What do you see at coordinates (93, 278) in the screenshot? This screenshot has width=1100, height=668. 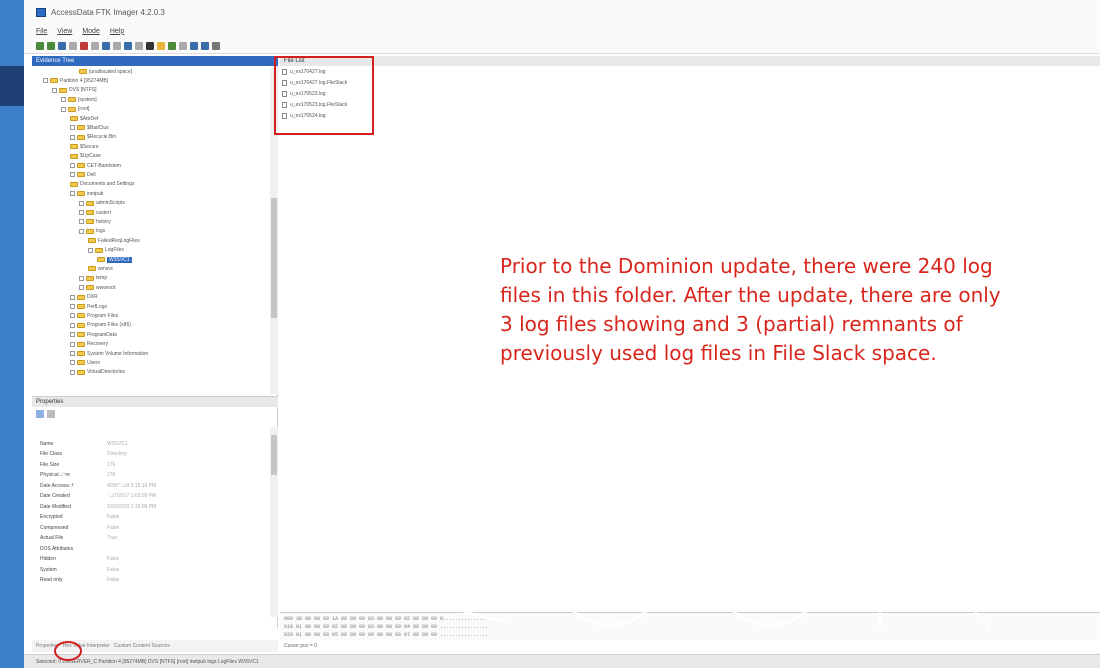 I see `tree-node: temp` at bounding box center [93, 278].